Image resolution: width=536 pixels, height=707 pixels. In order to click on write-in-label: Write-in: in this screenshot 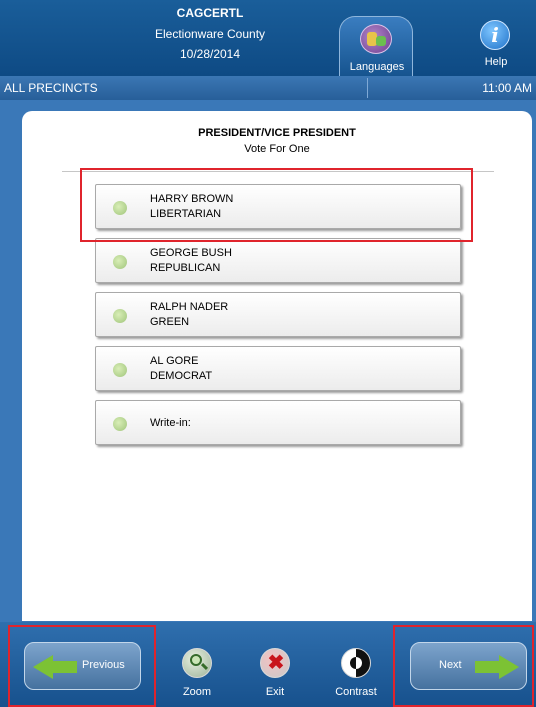, I will do `click(170, 423)`.